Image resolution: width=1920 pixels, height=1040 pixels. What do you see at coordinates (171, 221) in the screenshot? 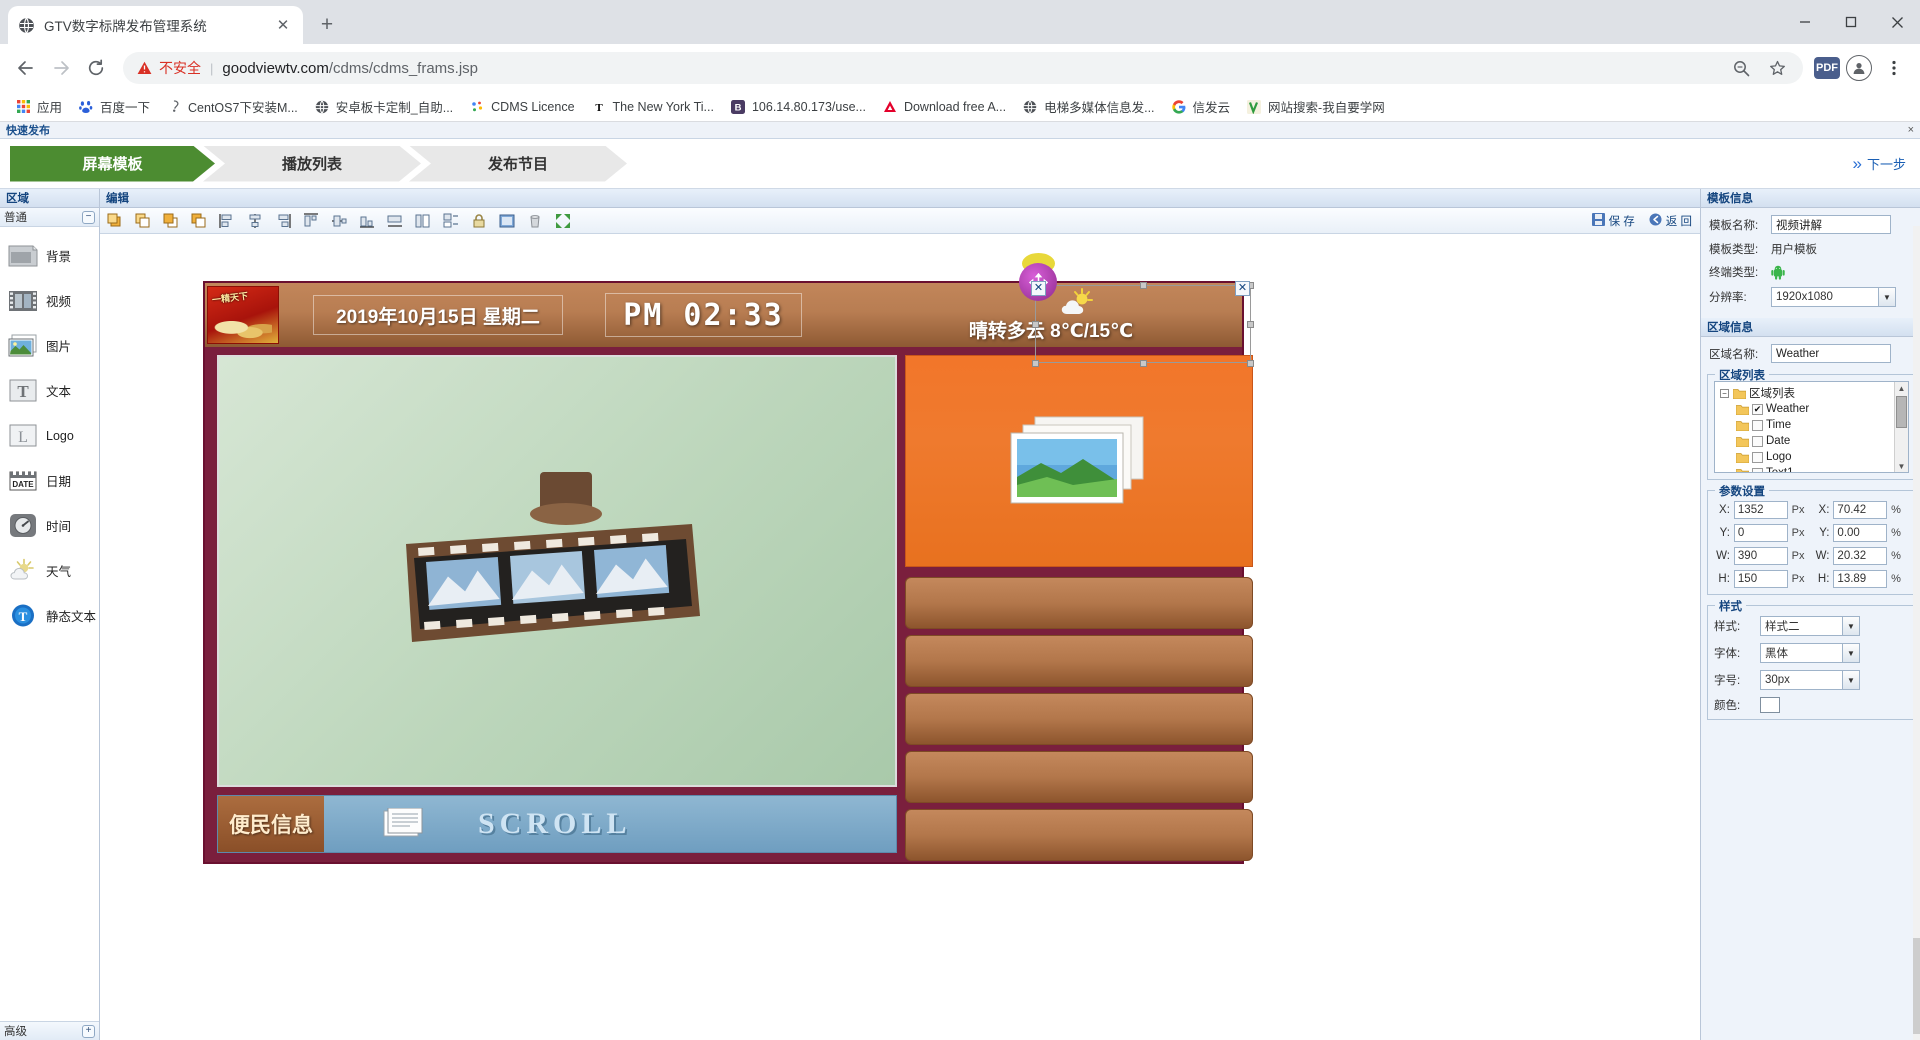
I see `bring-forward-icon` at bounding box center [171, 221].